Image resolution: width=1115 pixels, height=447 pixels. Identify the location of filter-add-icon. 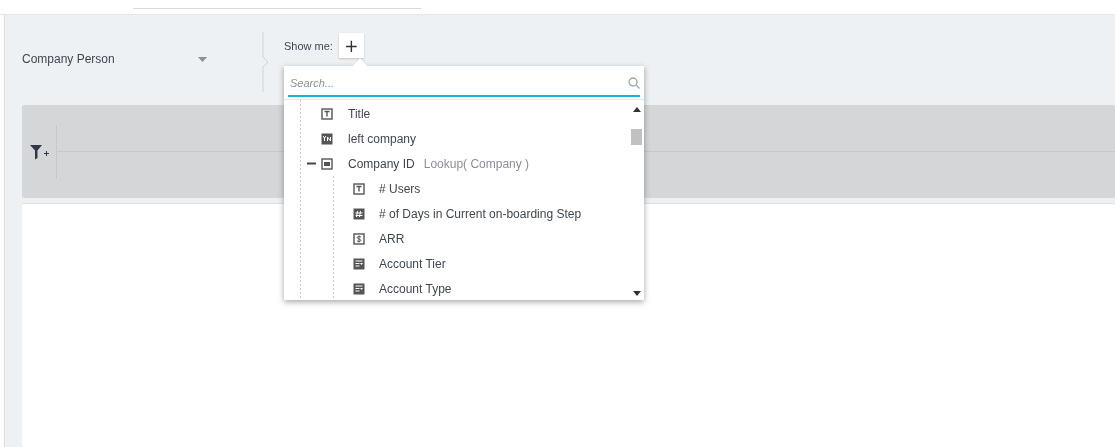
(40, 151).